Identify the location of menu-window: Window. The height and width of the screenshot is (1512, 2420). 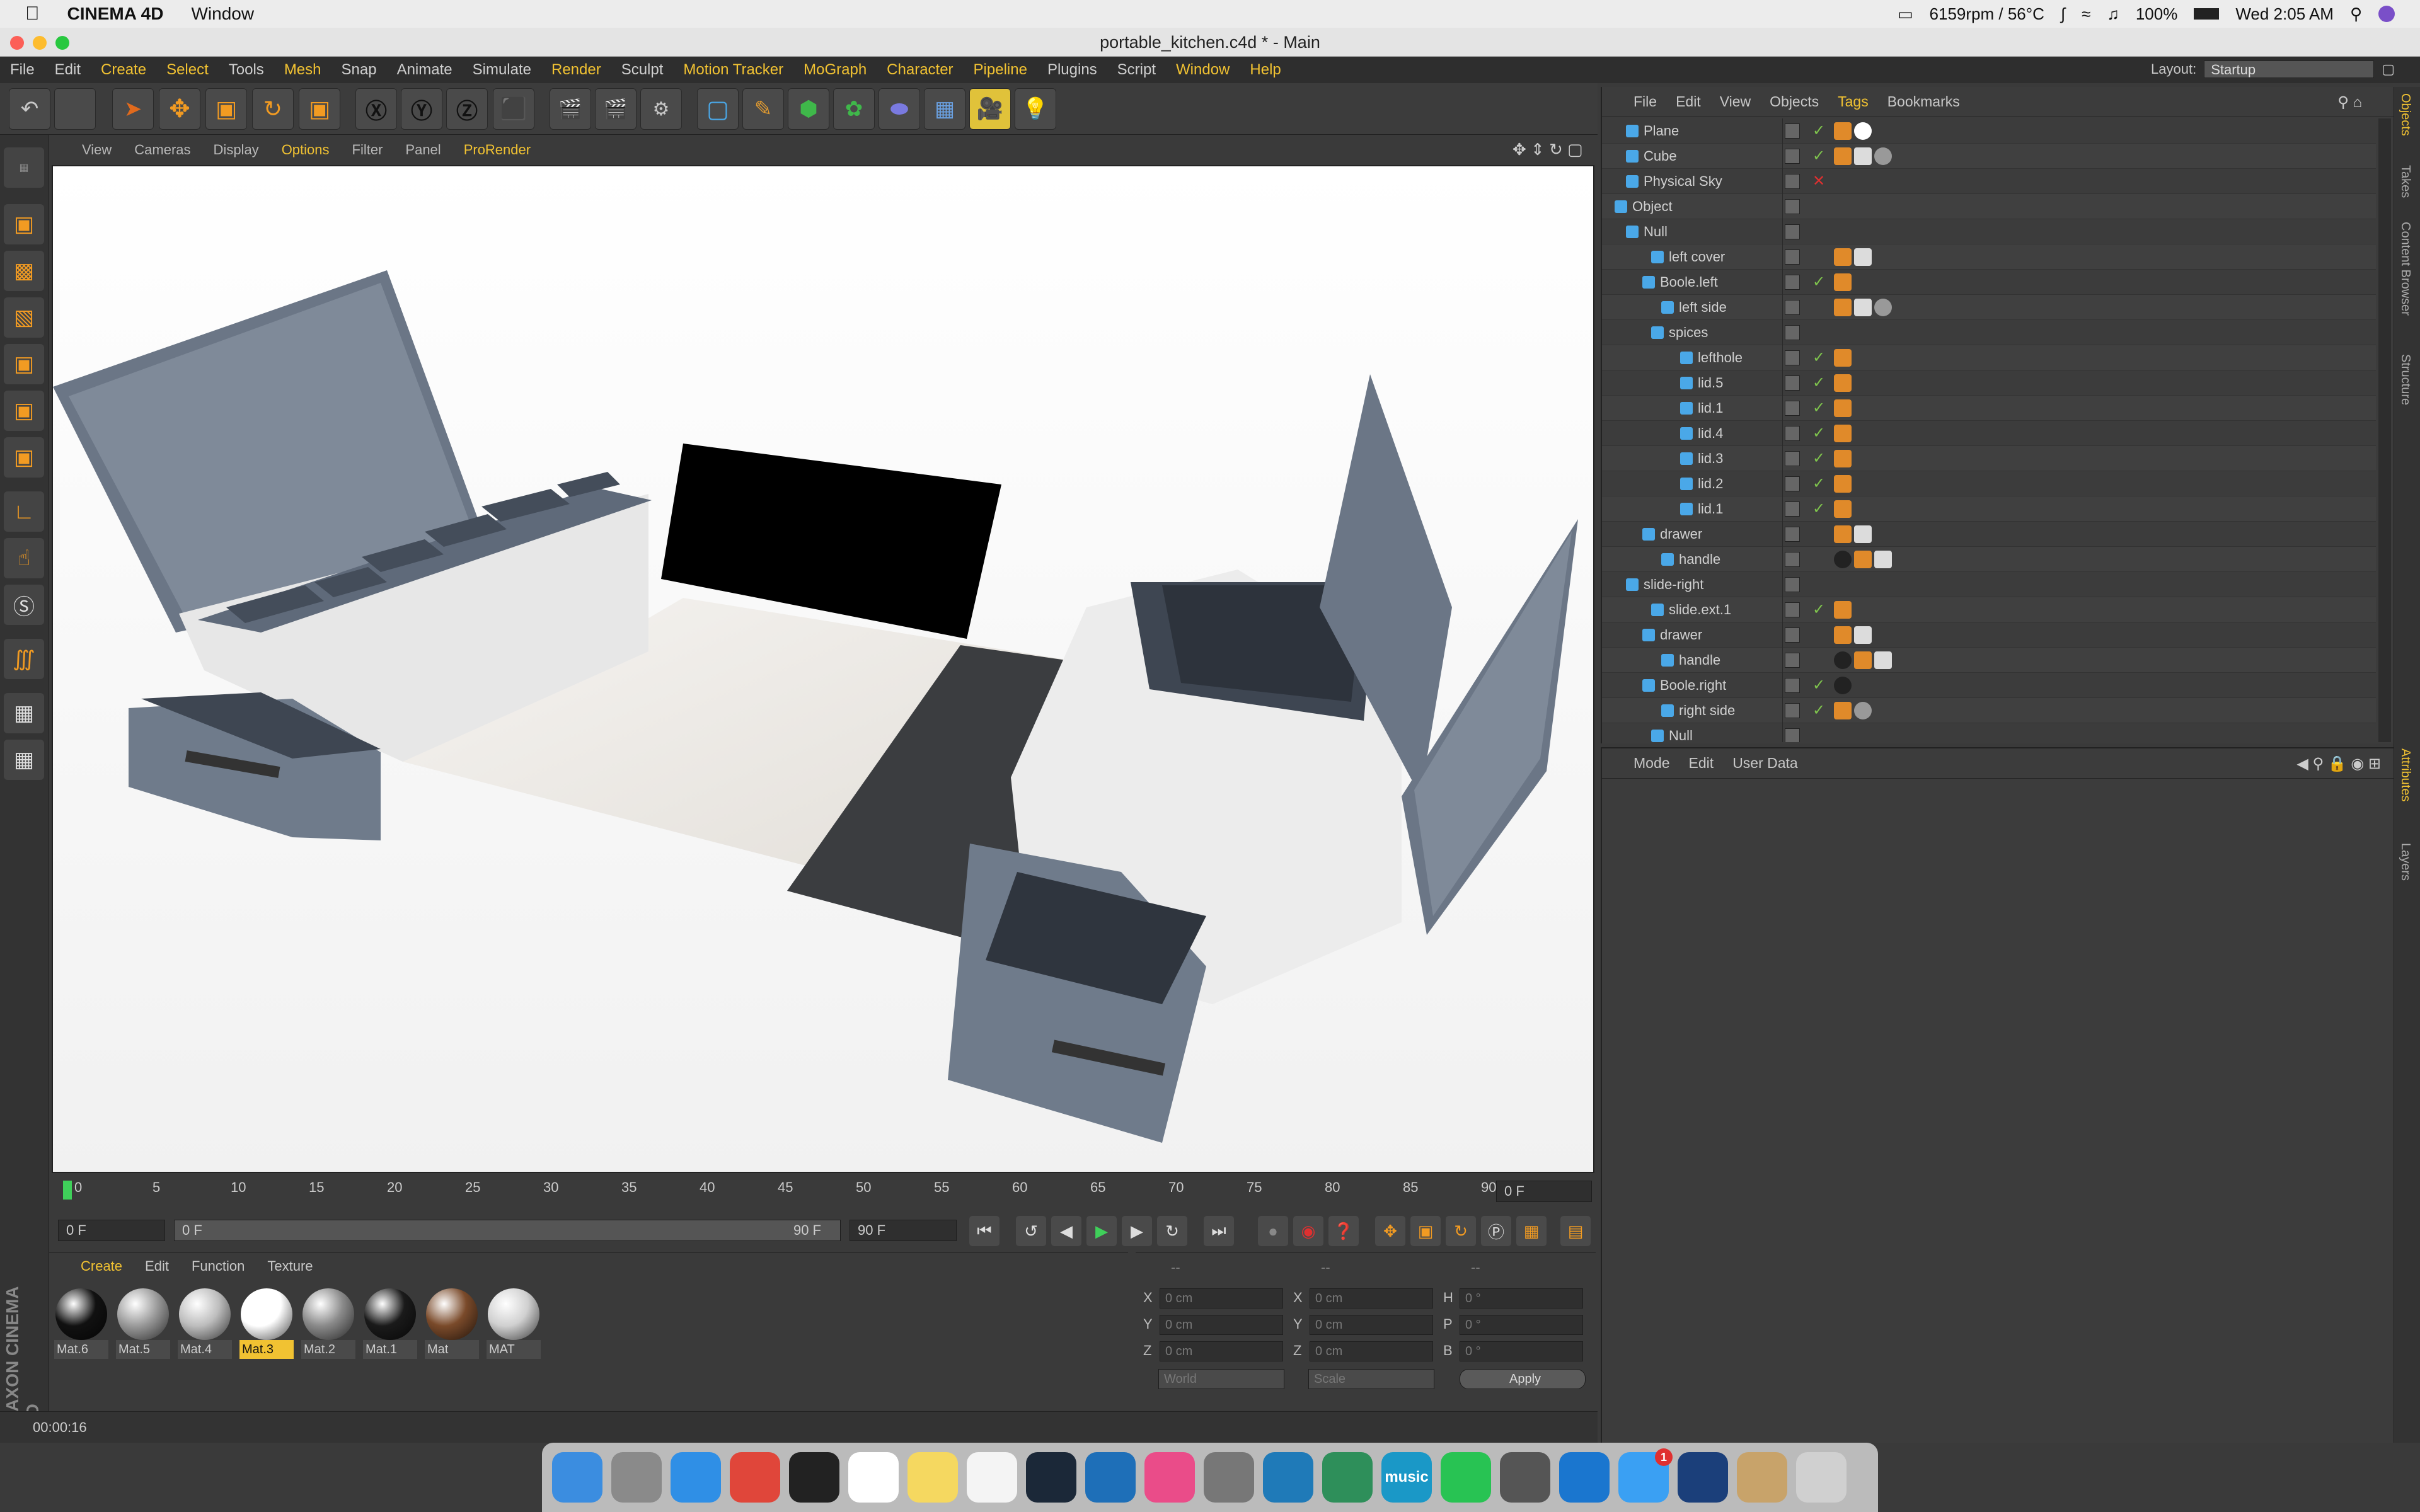
(1203, 70).